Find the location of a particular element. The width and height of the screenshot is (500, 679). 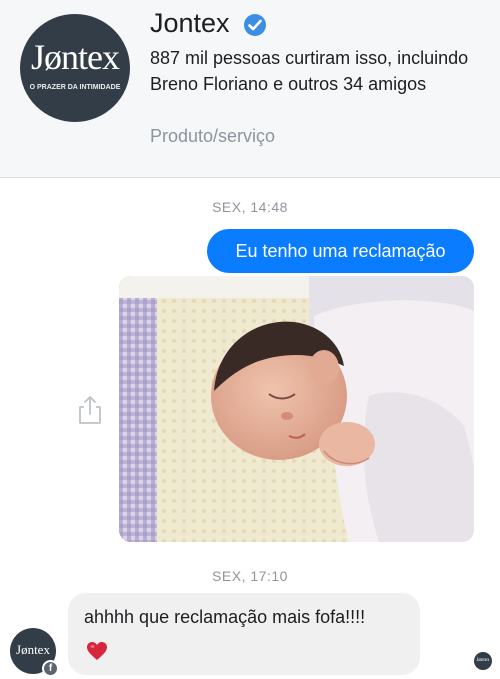

incoming-message-text: ahhhh que reclamação mais fofa!!!! is located at coordinates (225, 617).